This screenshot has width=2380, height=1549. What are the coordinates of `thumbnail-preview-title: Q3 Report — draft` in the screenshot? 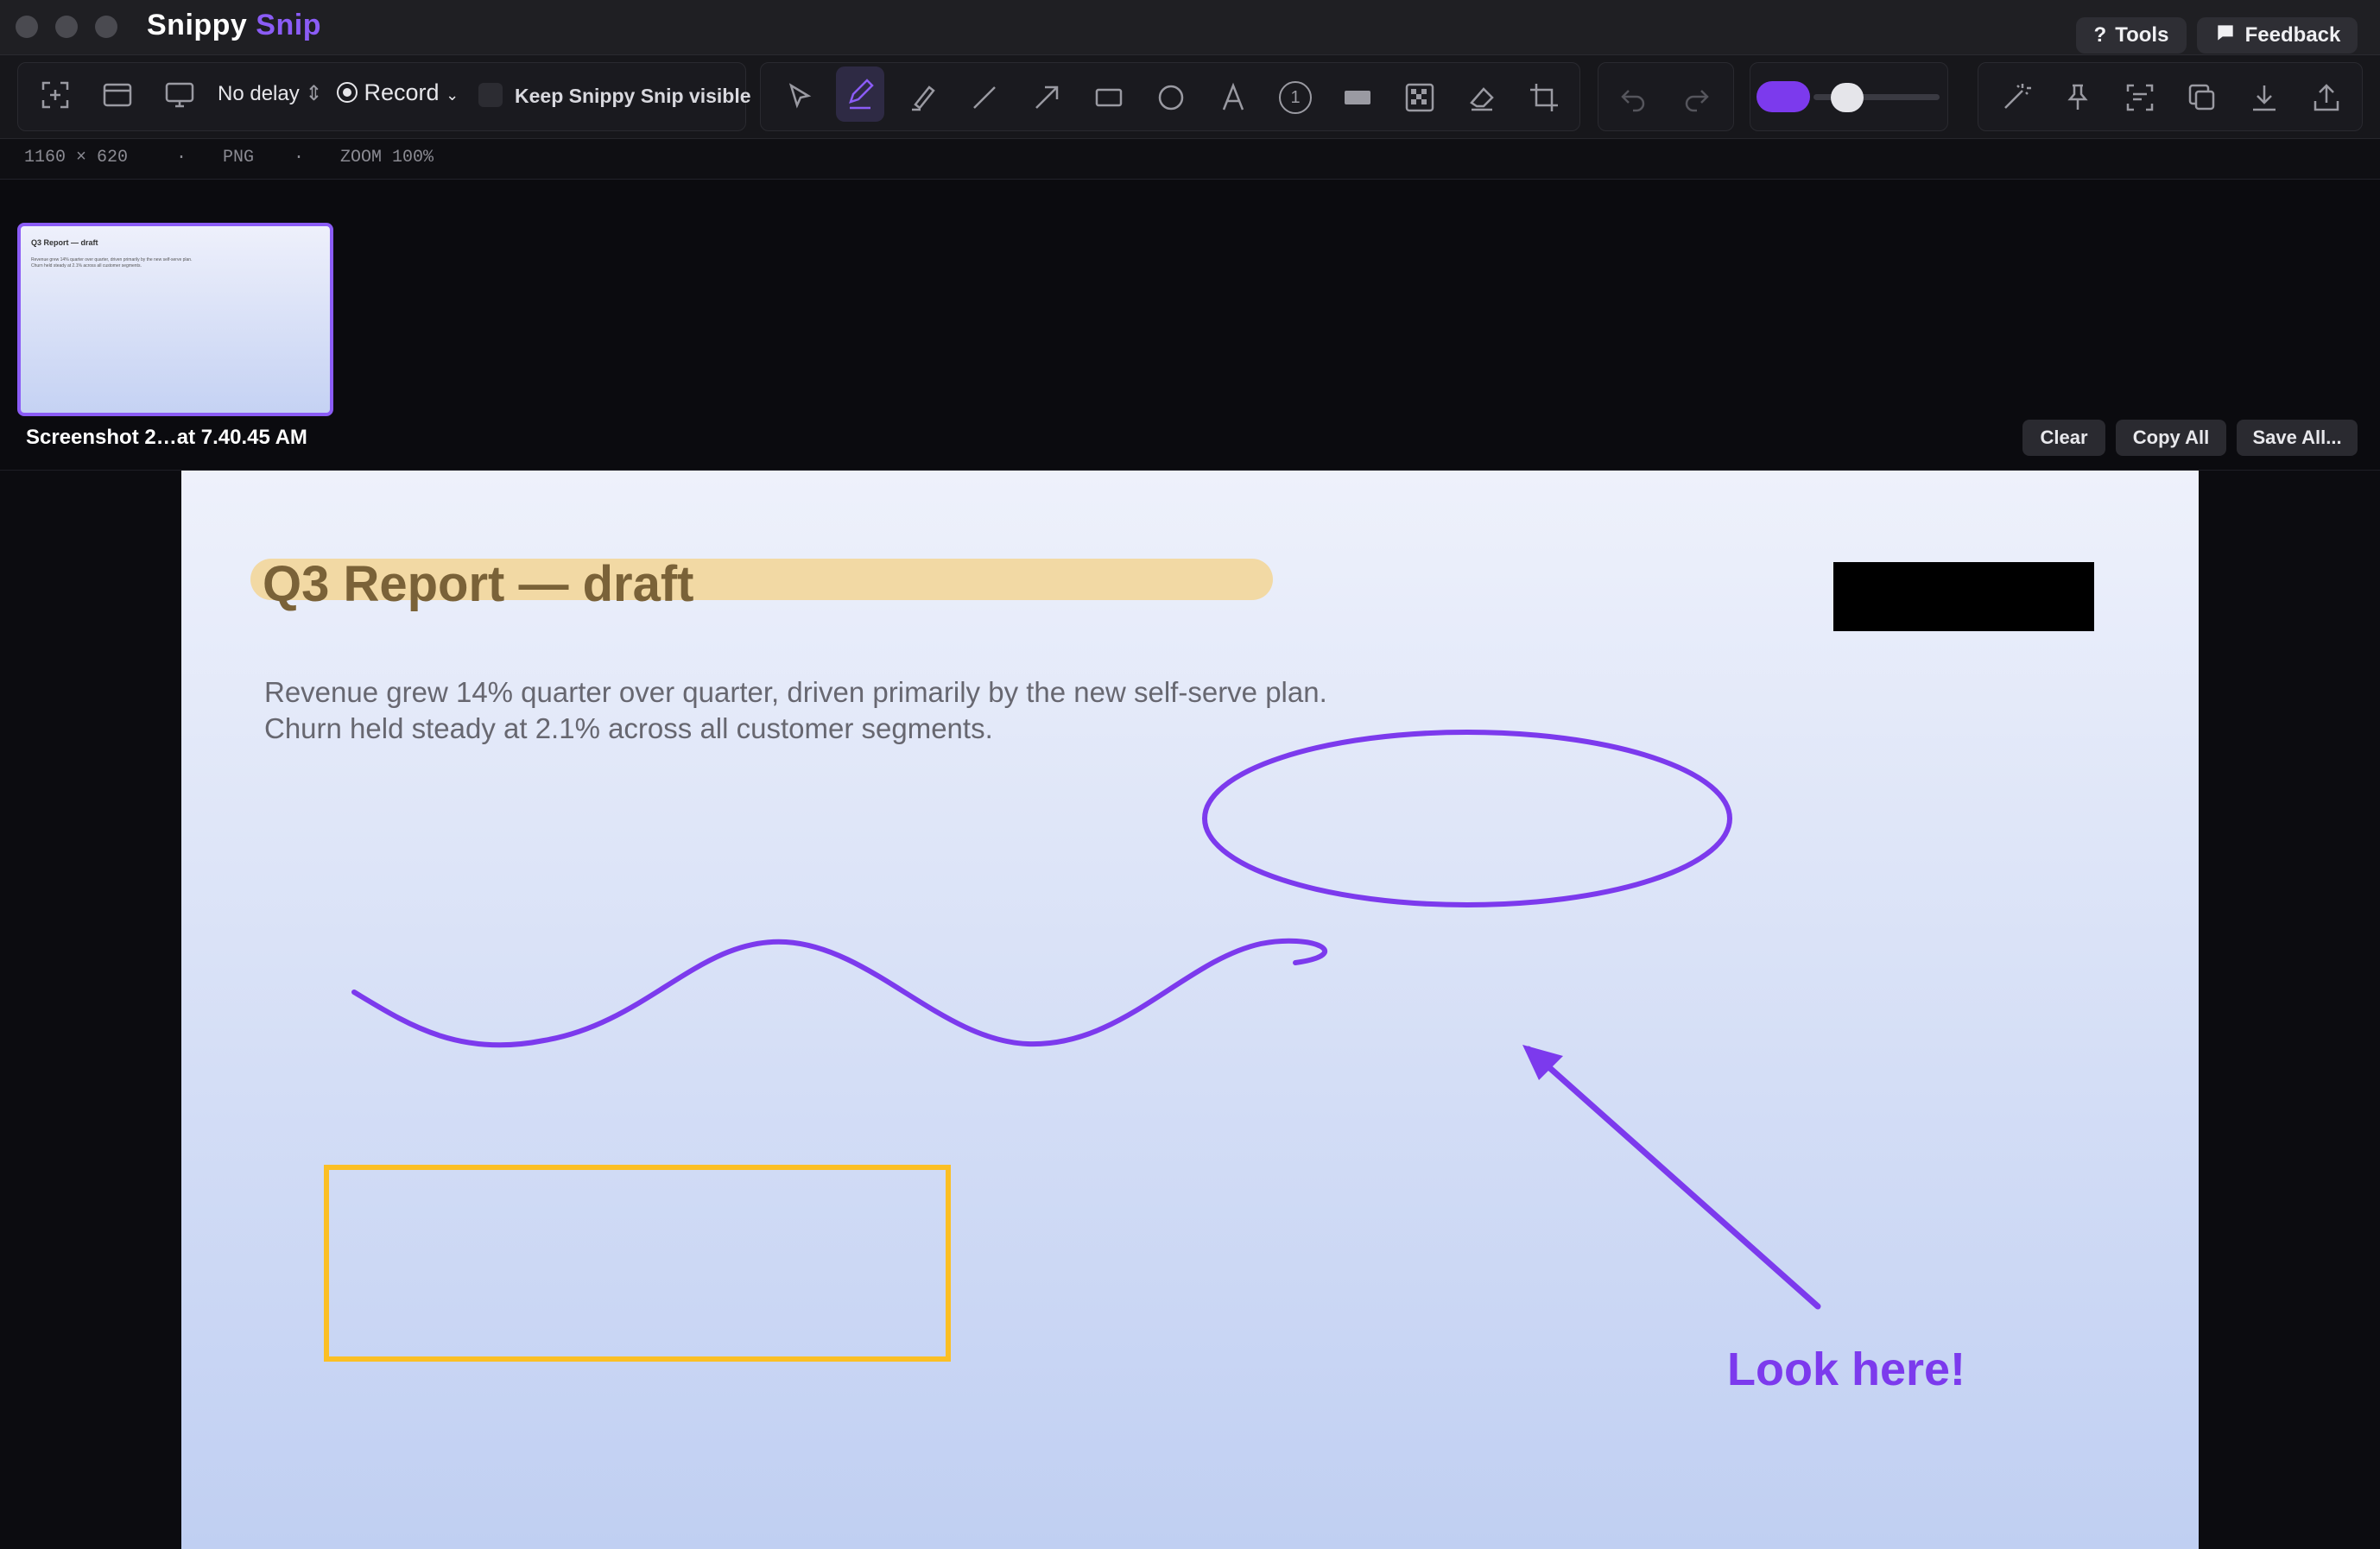 It's located at (65, 242).